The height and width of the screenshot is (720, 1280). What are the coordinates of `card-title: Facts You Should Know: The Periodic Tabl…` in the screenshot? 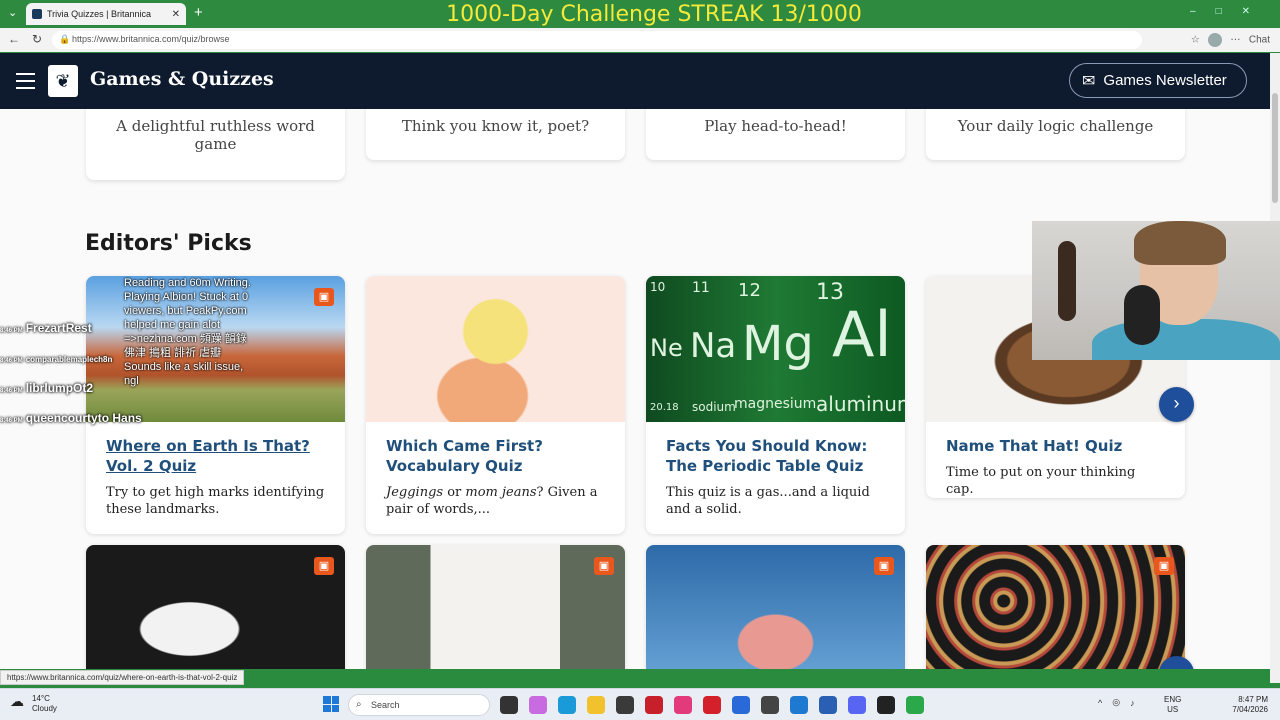 It's located at (775, 449).